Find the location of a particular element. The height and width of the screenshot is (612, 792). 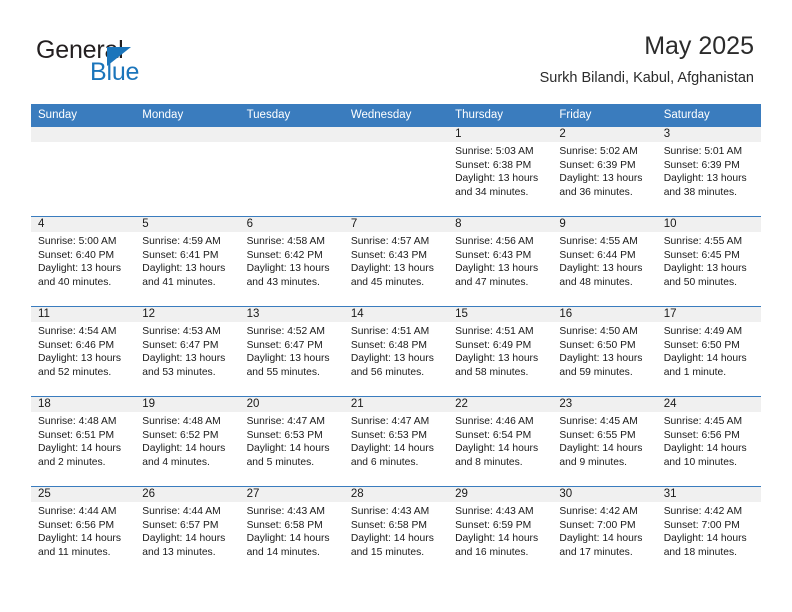

sunset-text: Sunset: 6:56 PM is located at coordinates (76, 525).